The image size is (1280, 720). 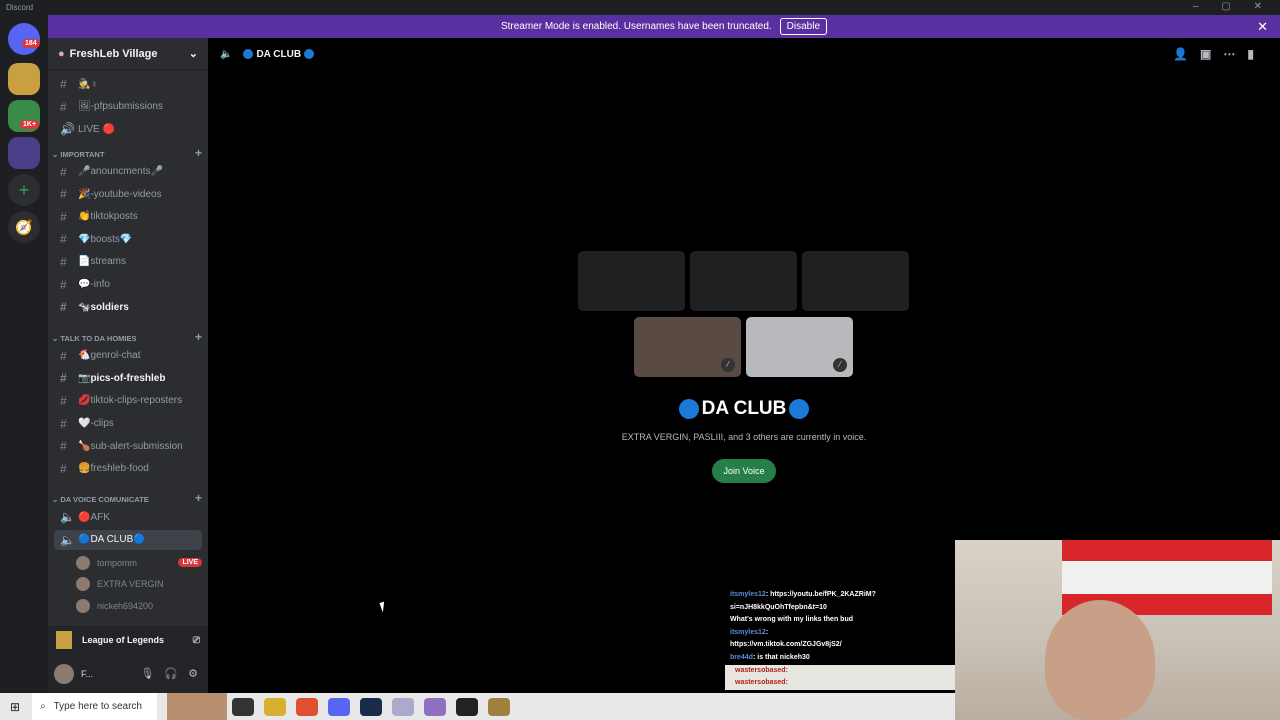 What do you see at coordinates (1211, 54) in the screenshot?
I see `popout-icon: ▣` at bounding box center [1211, 54].